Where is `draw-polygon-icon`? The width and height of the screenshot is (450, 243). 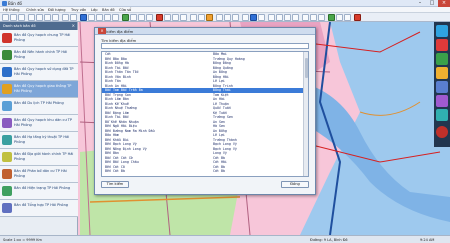
draw-polygon-icon is located at coordinates (183, 17).